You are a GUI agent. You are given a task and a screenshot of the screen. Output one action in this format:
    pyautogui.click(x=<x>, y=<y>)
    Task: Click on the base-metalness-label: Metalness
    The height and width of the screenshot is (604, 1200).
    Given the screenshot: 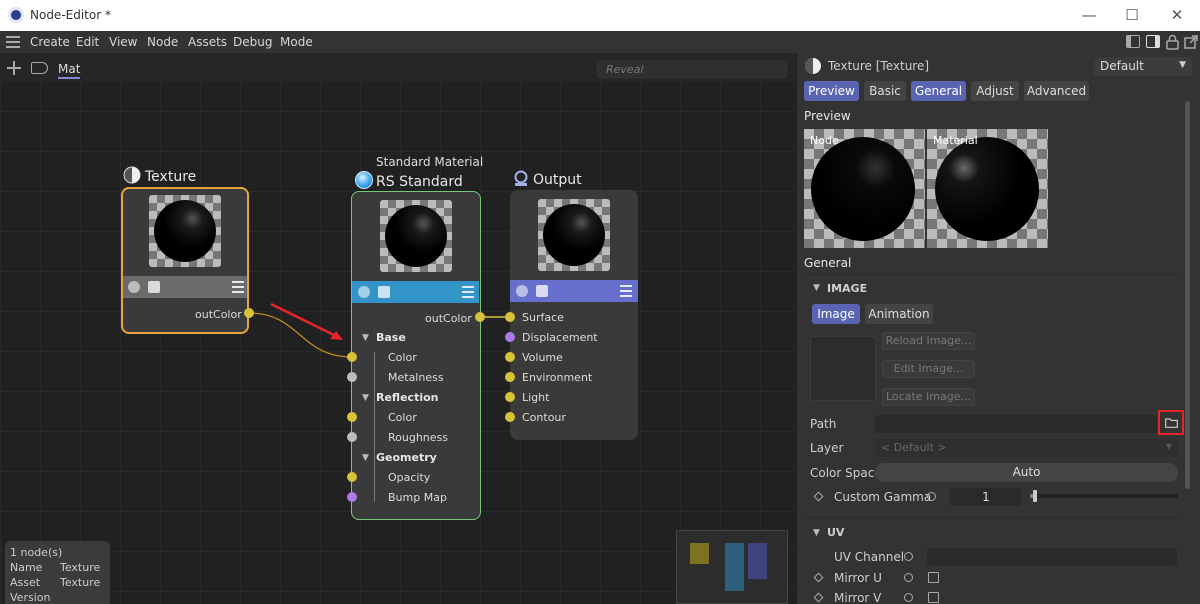 What is the action you would take?
    pyautogui.click(x=416, y=377)
    